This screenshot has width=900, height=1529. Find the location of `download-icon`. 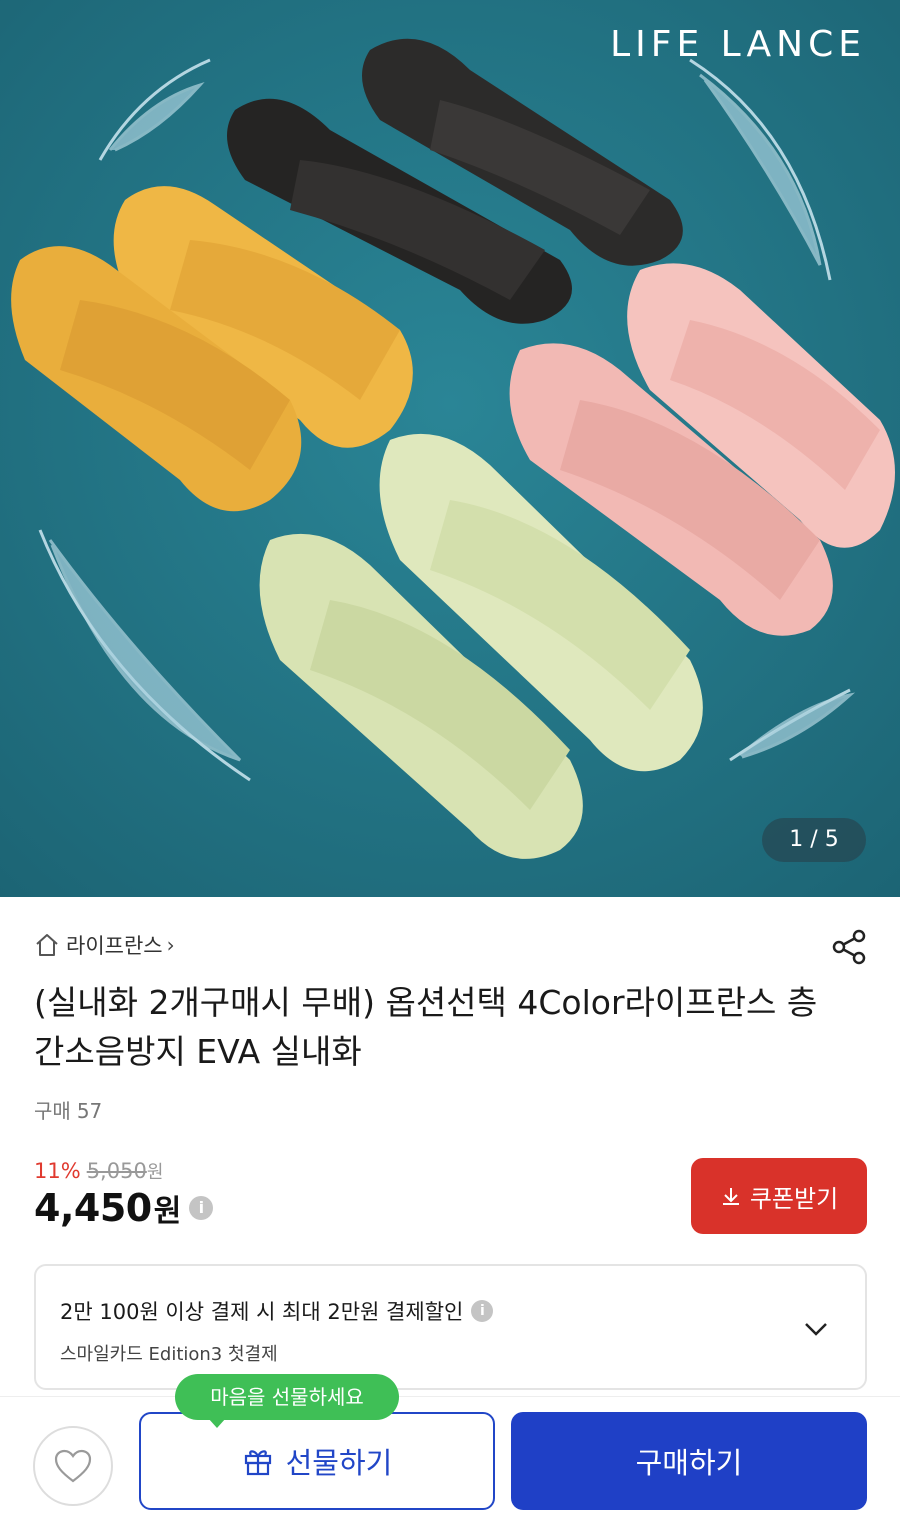

download-icon is located at coordinates (730, 1196).